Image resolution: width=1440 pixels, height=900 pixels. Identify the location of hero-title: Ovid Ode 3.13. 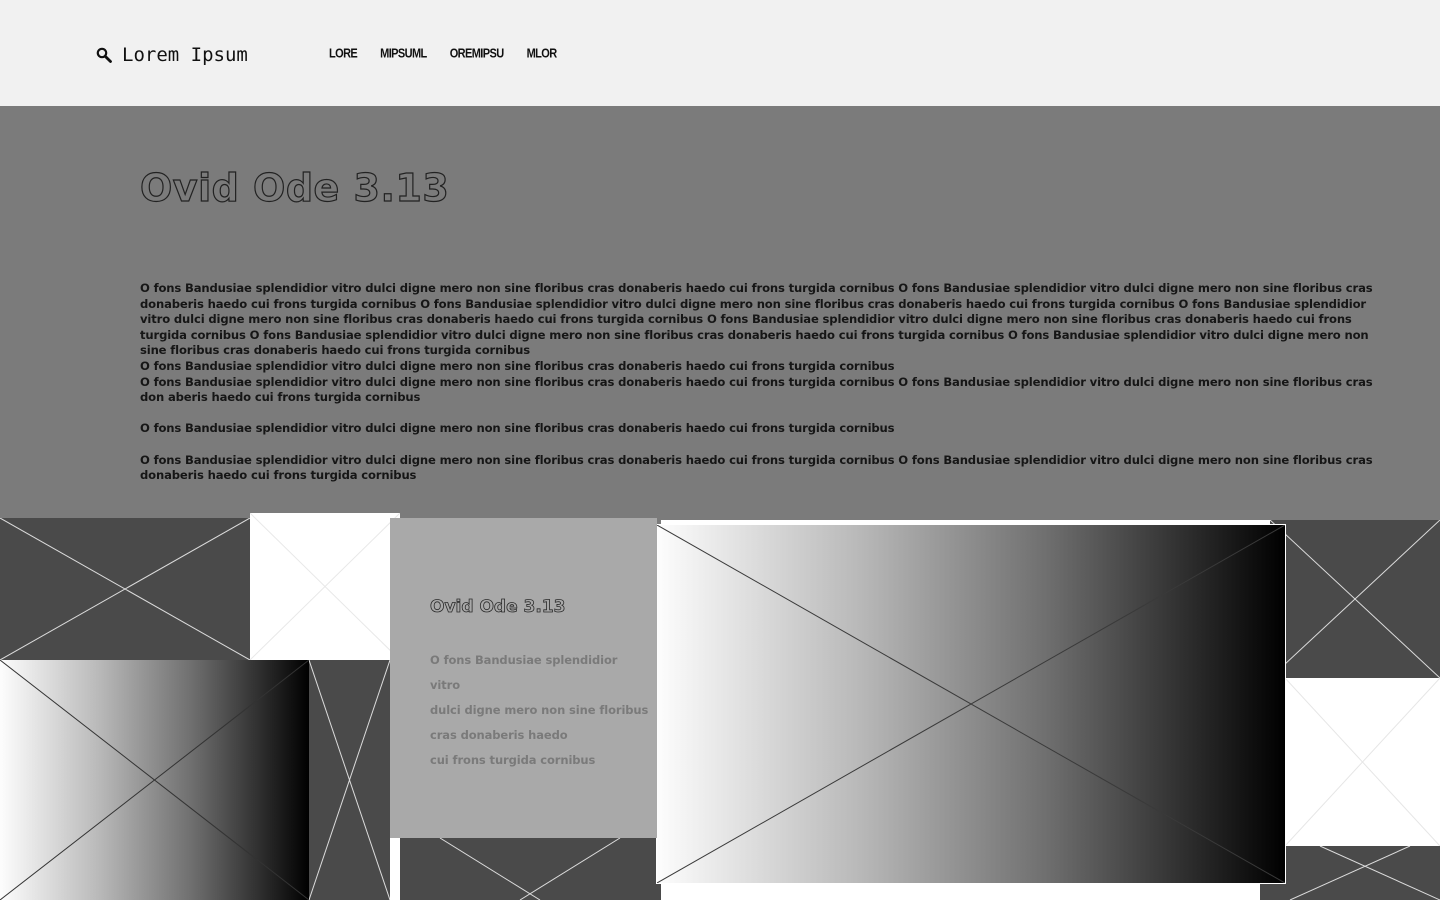
(294, 187).